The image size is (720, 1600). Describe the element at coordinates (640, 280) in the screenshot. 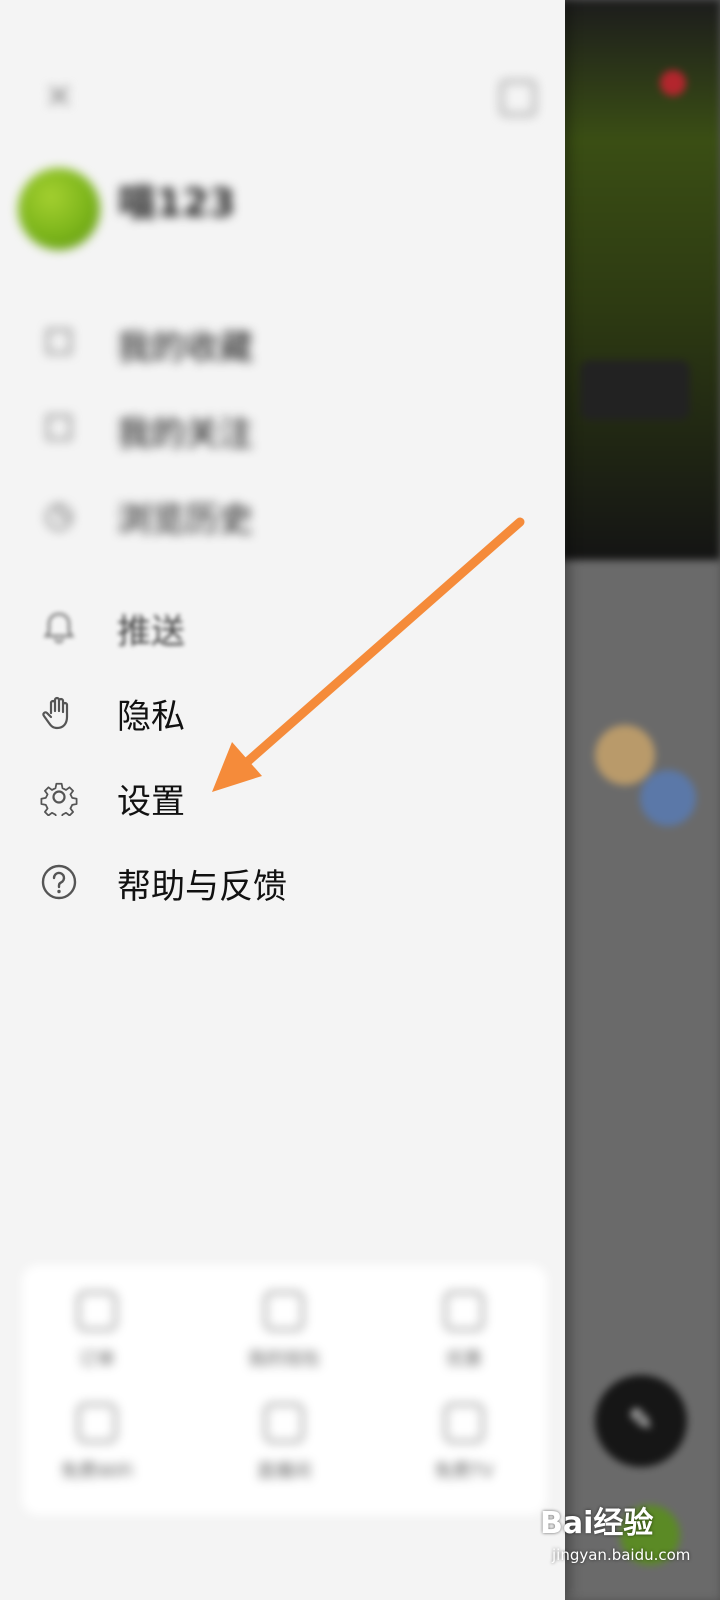

I see `bg-header` at that location.